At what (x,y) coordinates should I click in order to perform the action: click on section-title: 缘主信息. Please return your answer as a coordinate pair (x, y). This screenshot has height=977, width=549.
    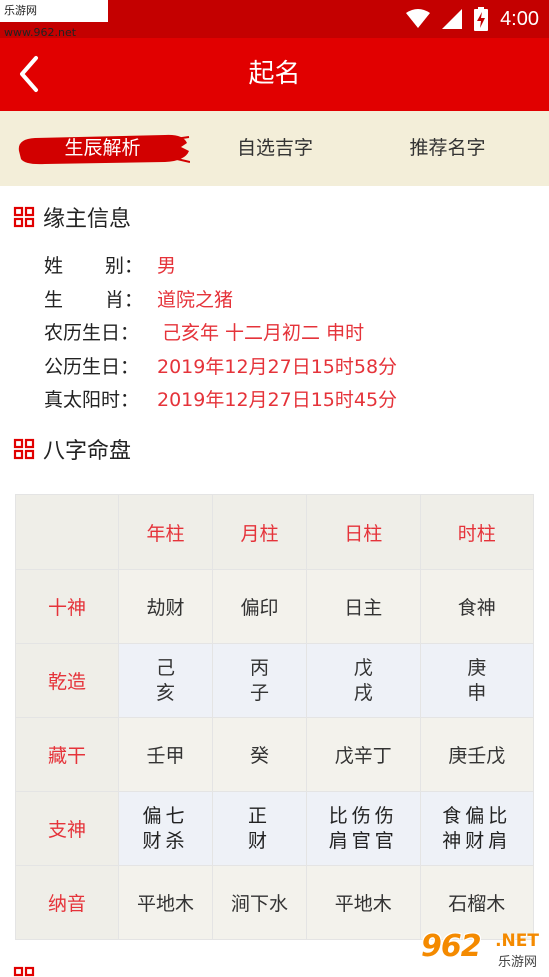
    Looking at the image, I should click on (87, 219).